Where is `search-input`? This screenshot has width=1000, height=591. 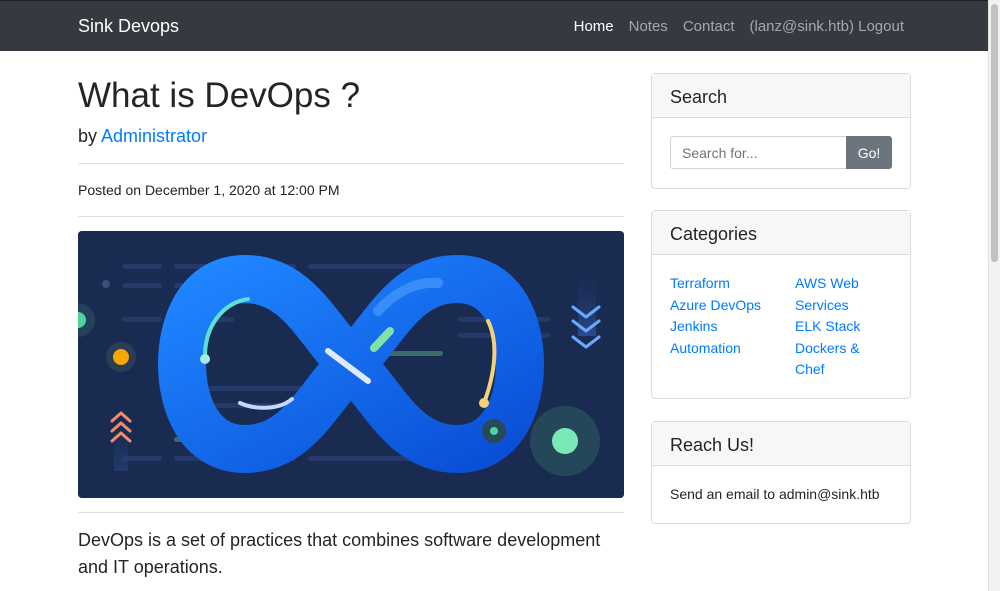 search-input is located at coordinates (758, 152).